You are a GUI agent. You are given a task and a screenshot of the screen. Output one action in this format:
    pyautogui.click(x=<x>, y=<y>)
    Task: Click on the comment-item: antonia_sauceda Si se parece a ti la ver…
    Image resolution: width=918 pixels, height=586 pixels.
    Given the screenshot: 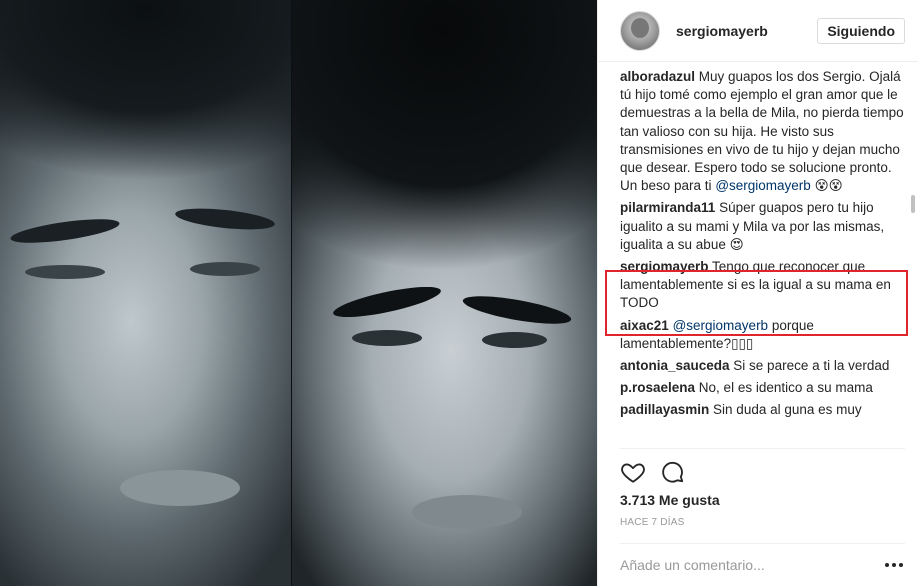 What is the action you would take?
    pyautogui.click(x=762, y=366)
    